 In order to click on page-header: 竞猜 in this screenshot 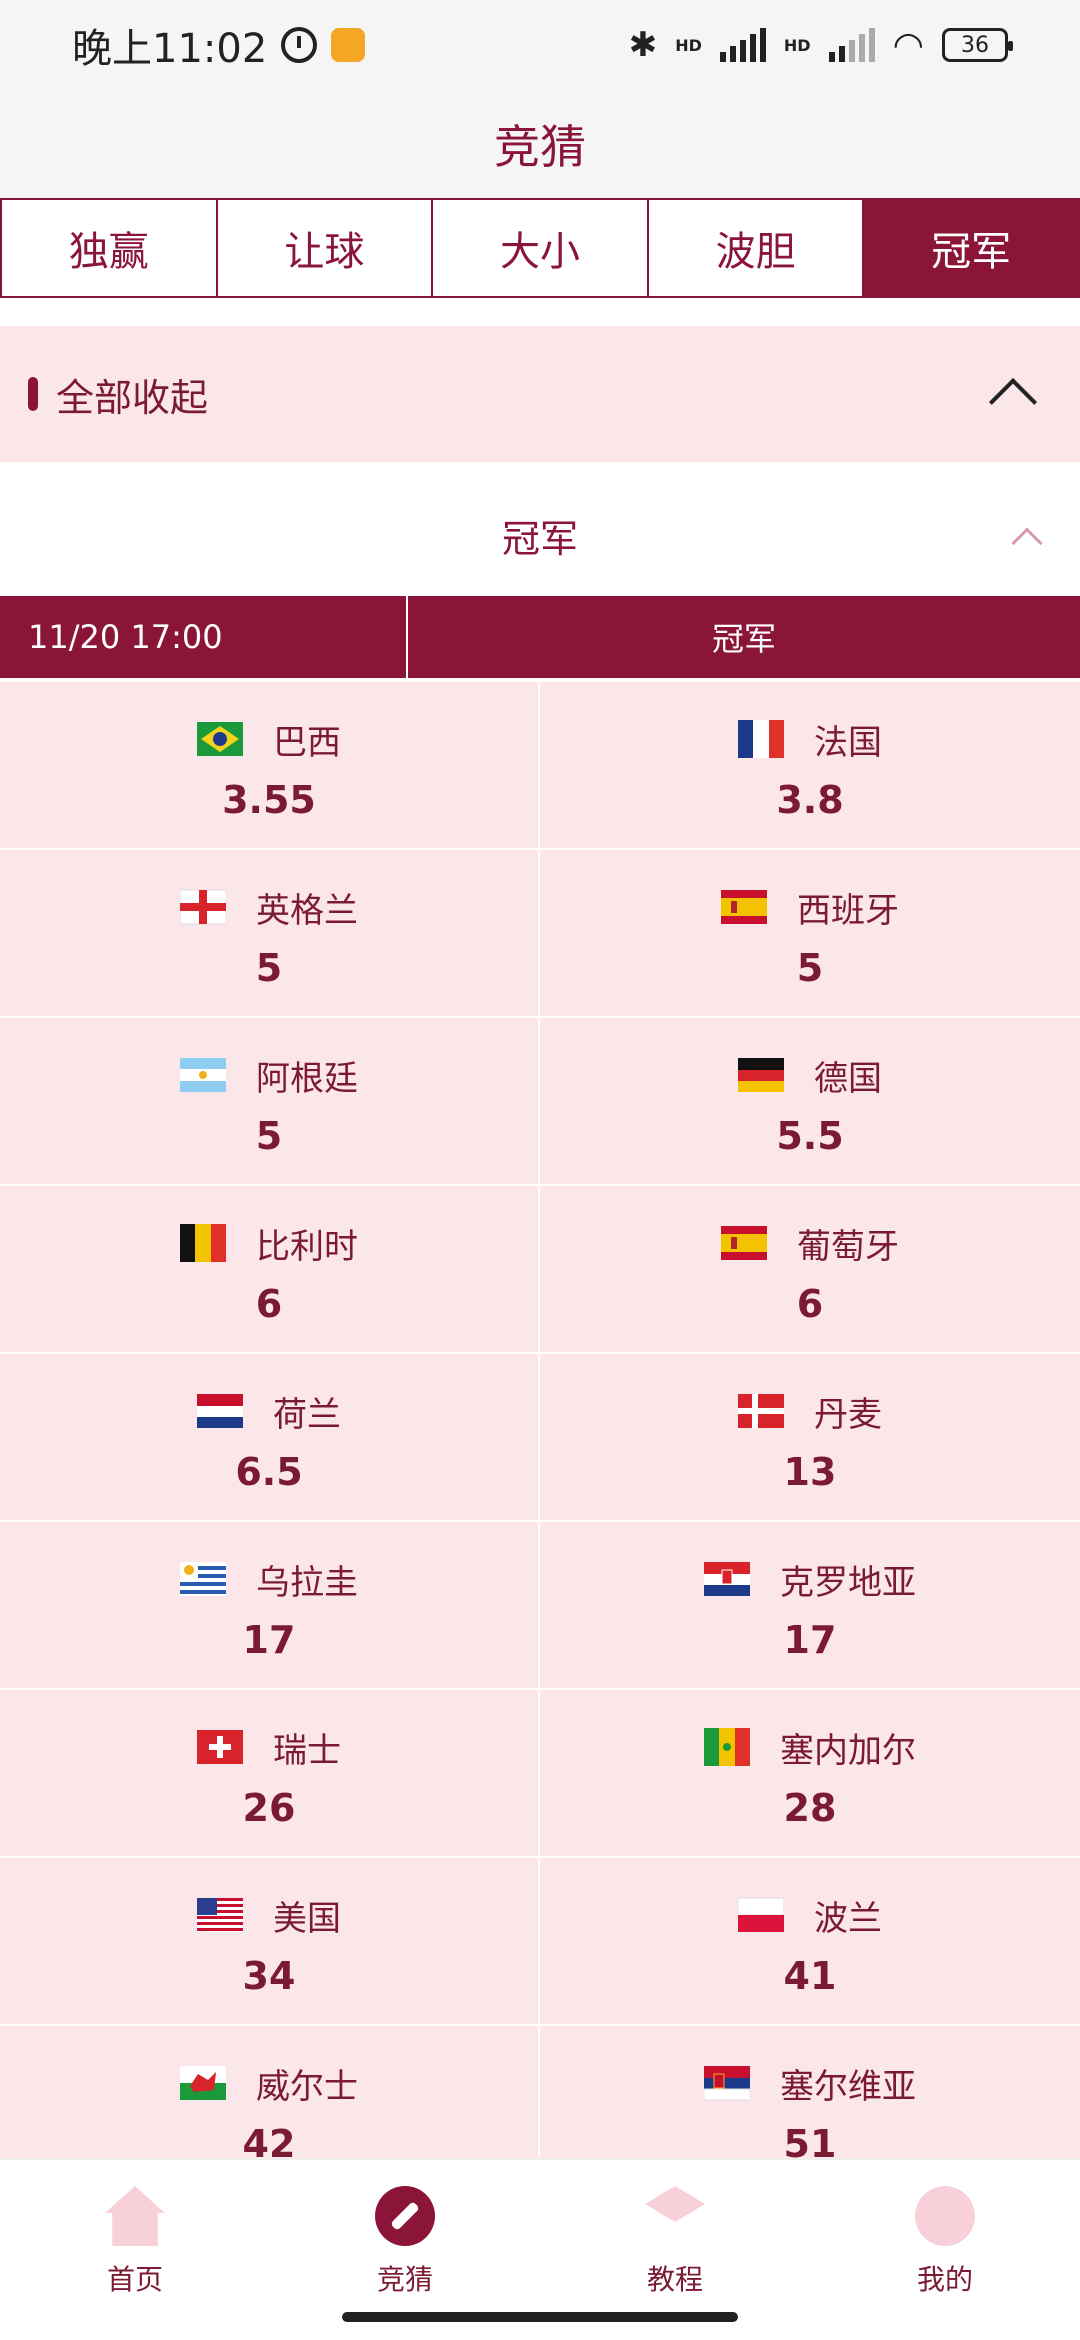, I will do `click(540, 144)`.